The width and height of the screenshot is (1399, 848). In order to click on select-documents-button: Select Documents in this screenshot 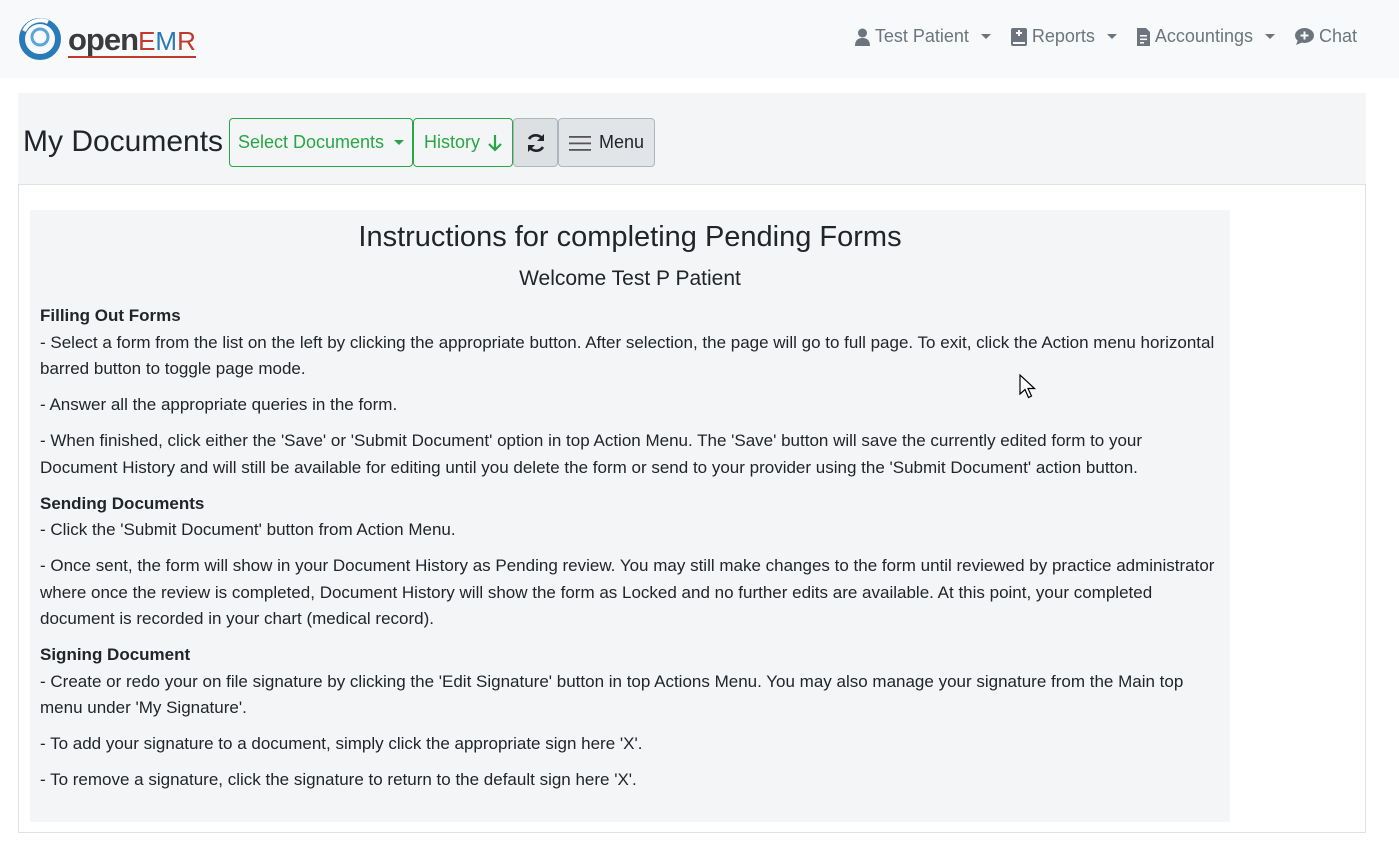, I will do `click(321, 142)`.